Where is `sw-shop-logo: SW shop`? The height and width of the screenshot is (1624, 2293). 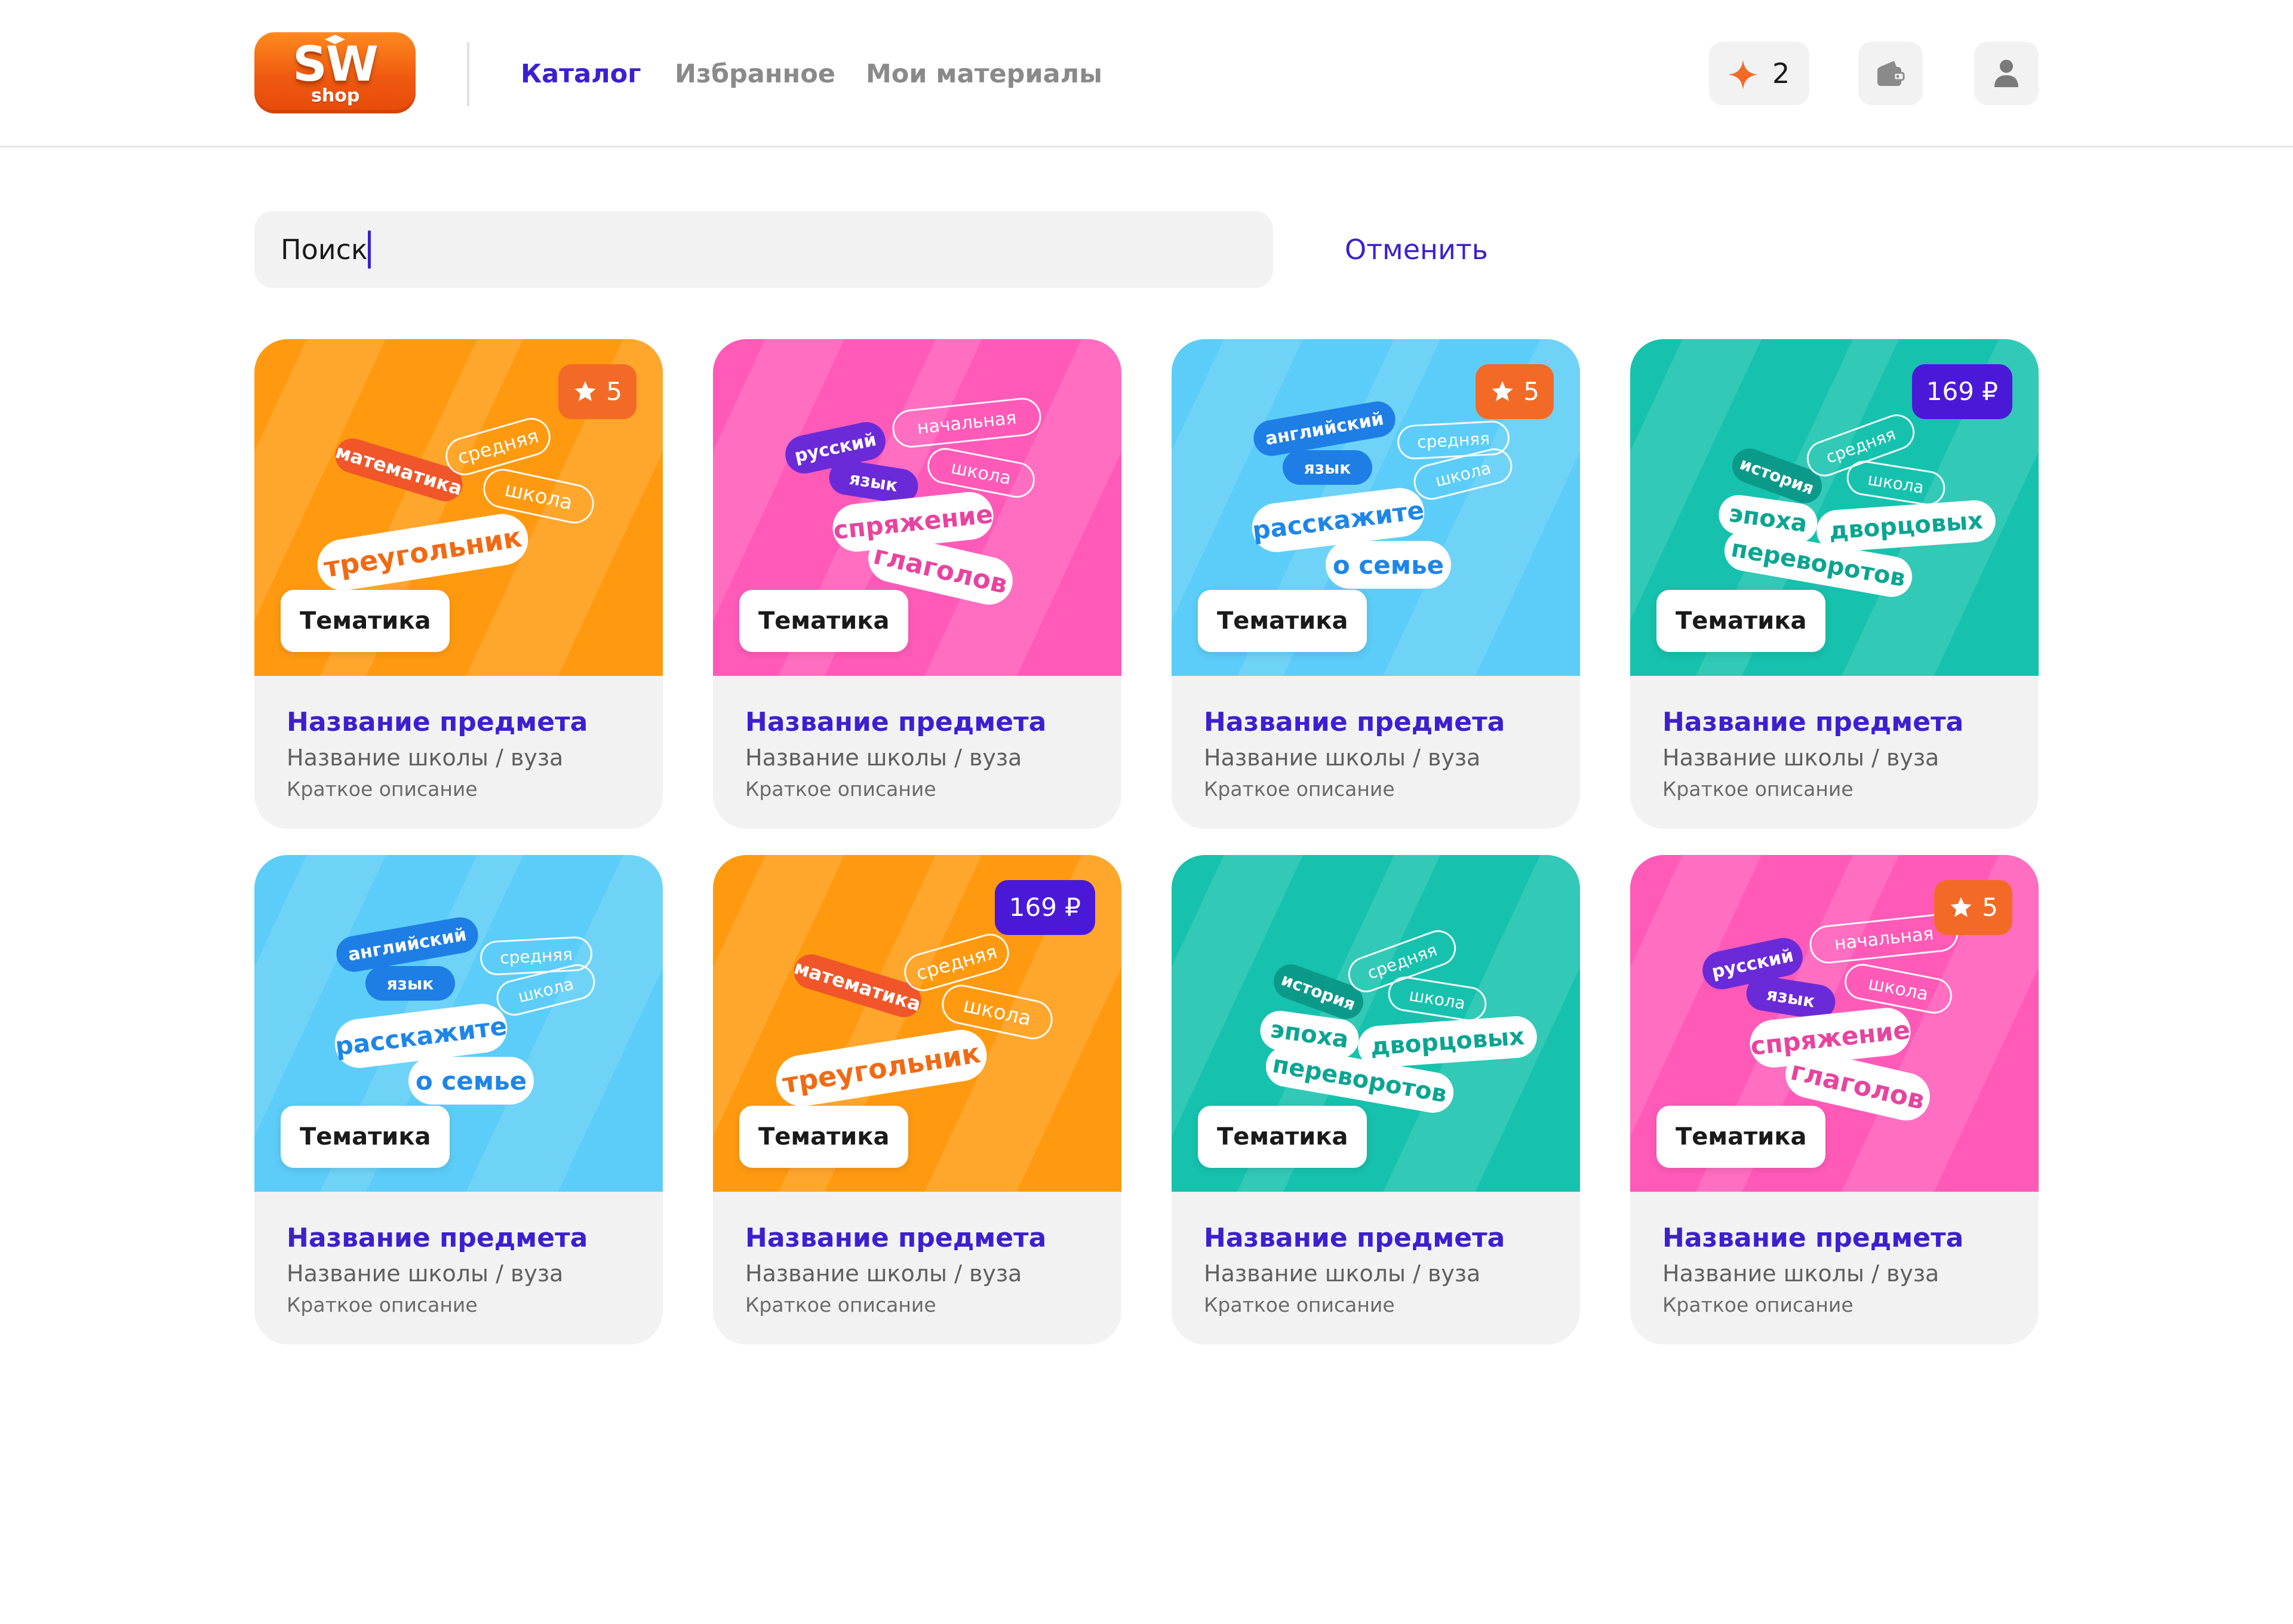 sw-shop-logo: SW shop is located at coordinates (335, 72).